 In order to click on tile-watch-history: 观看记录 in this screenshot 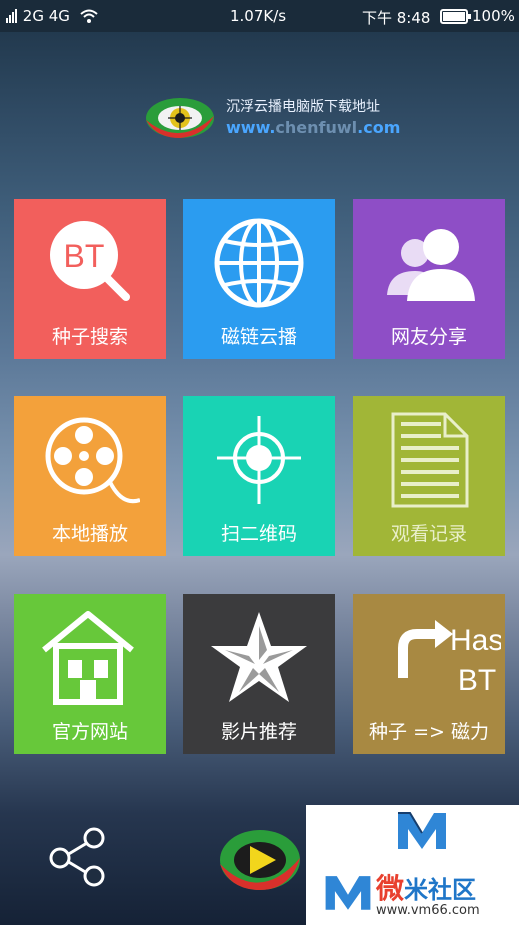, I will do `click(429, 476)`.